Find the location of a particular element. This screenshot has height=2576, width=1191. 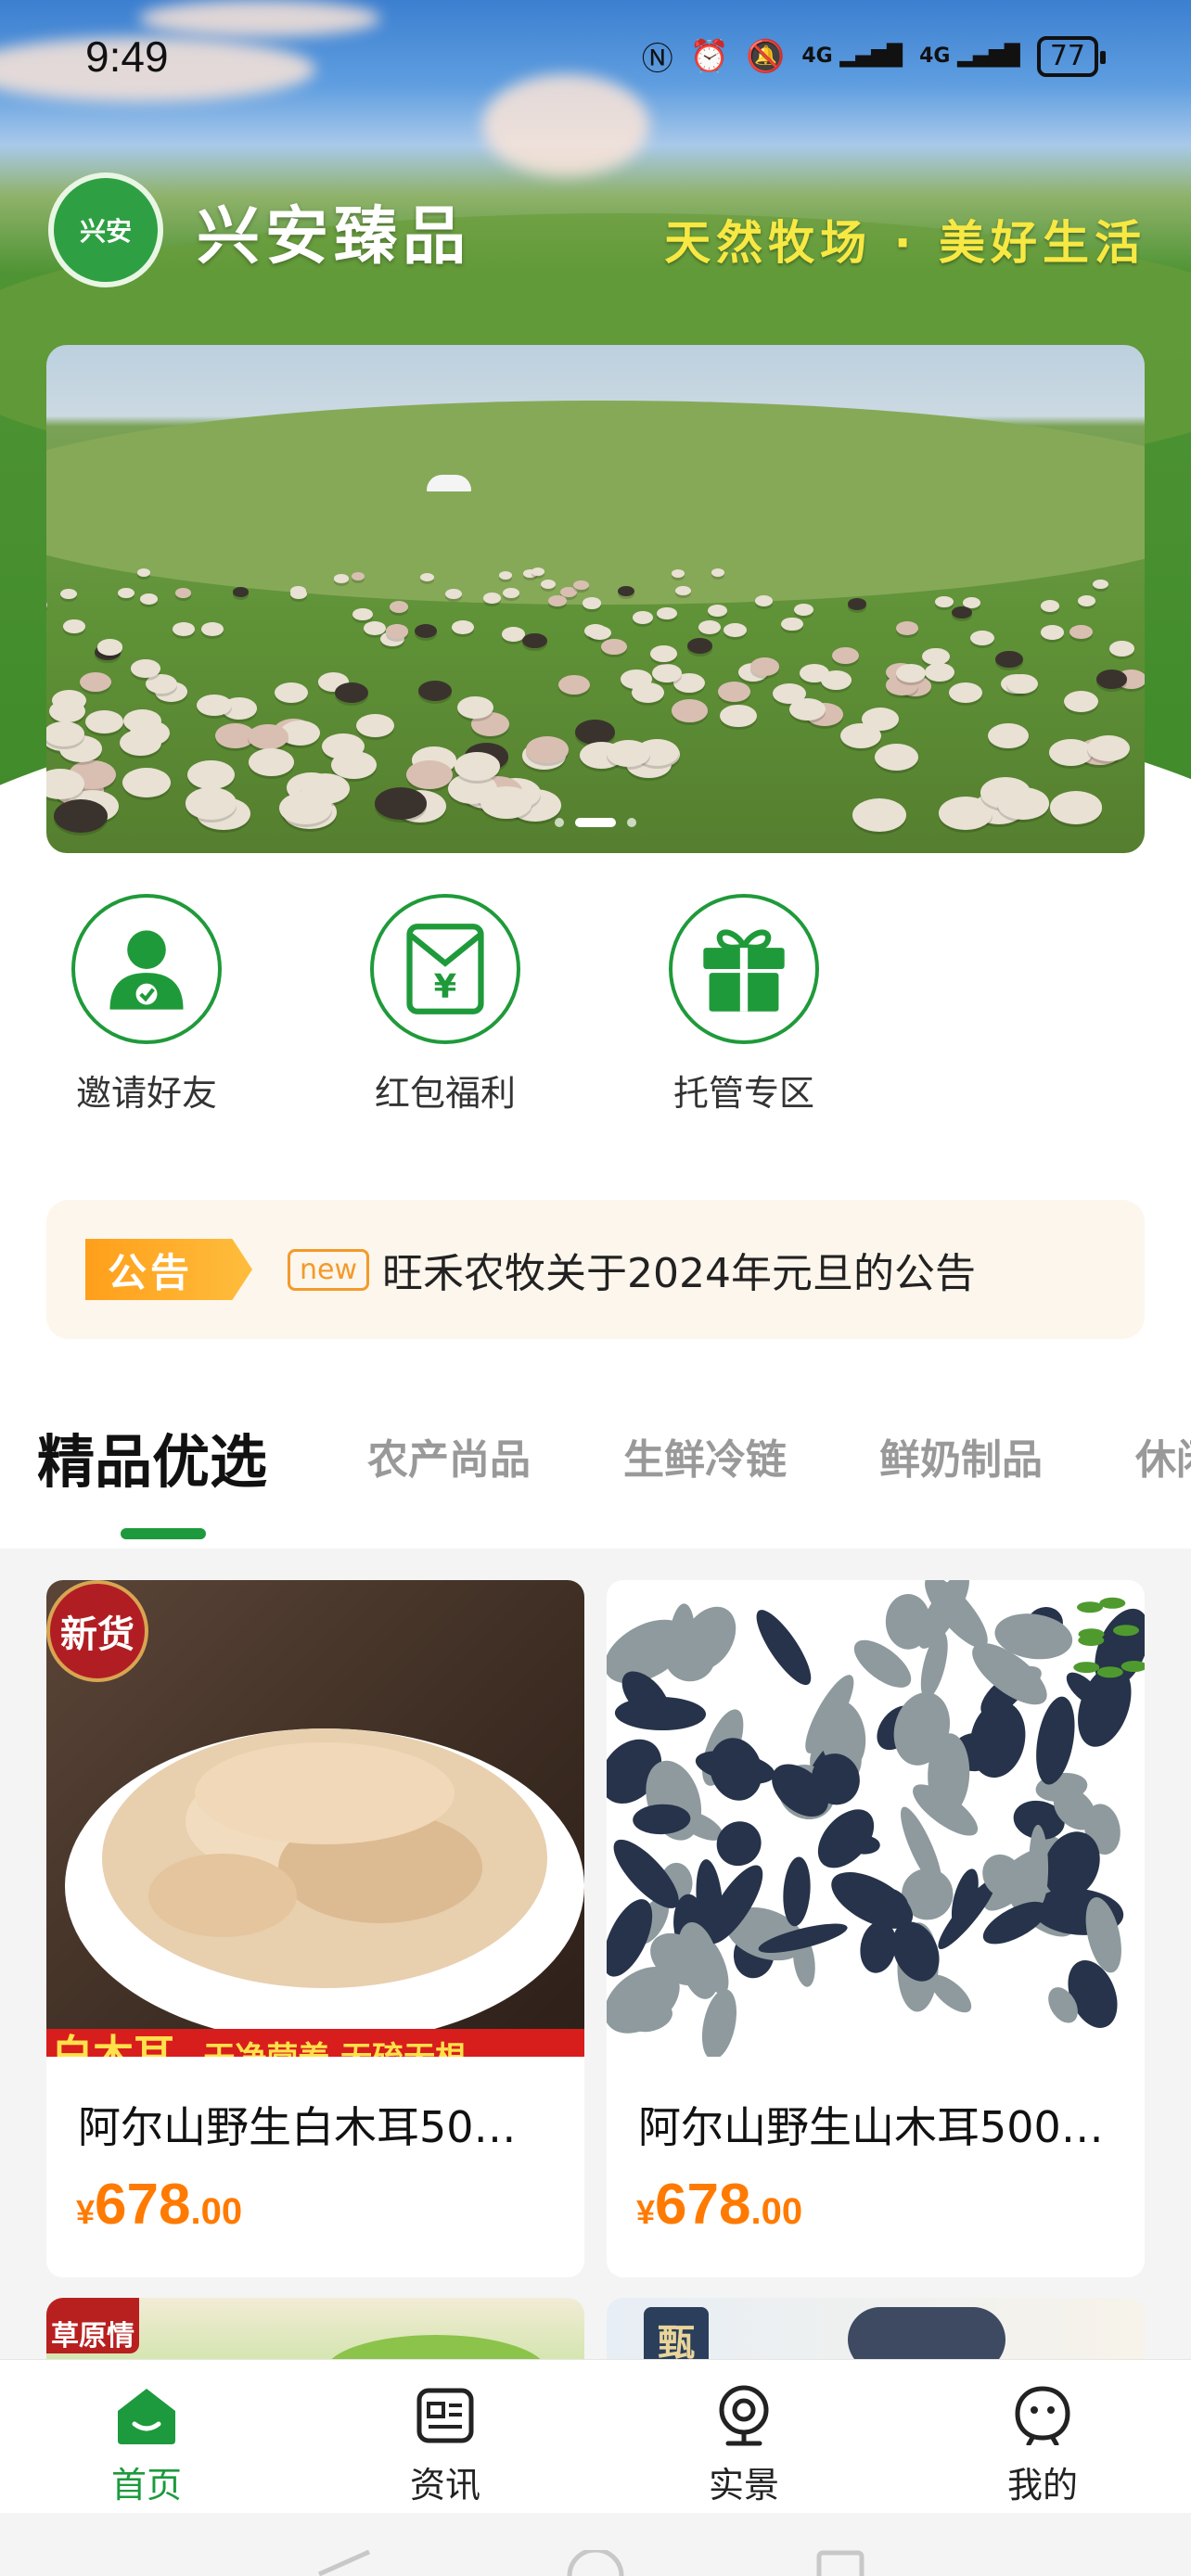

tab-farm-products: 农产尚品 is located at coordinates (449, 1456).